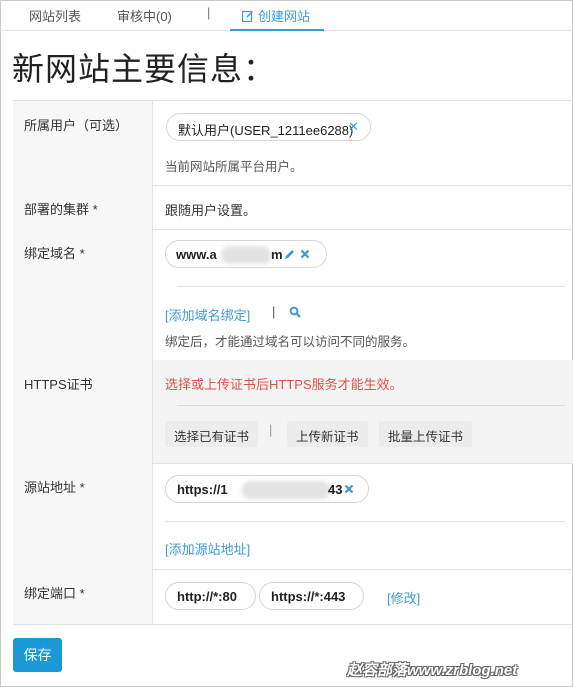 Image resolution: width=573 pixels, height=687 pixels. I want to click on ports-label: 绑定端口 *, so click(54, 593).